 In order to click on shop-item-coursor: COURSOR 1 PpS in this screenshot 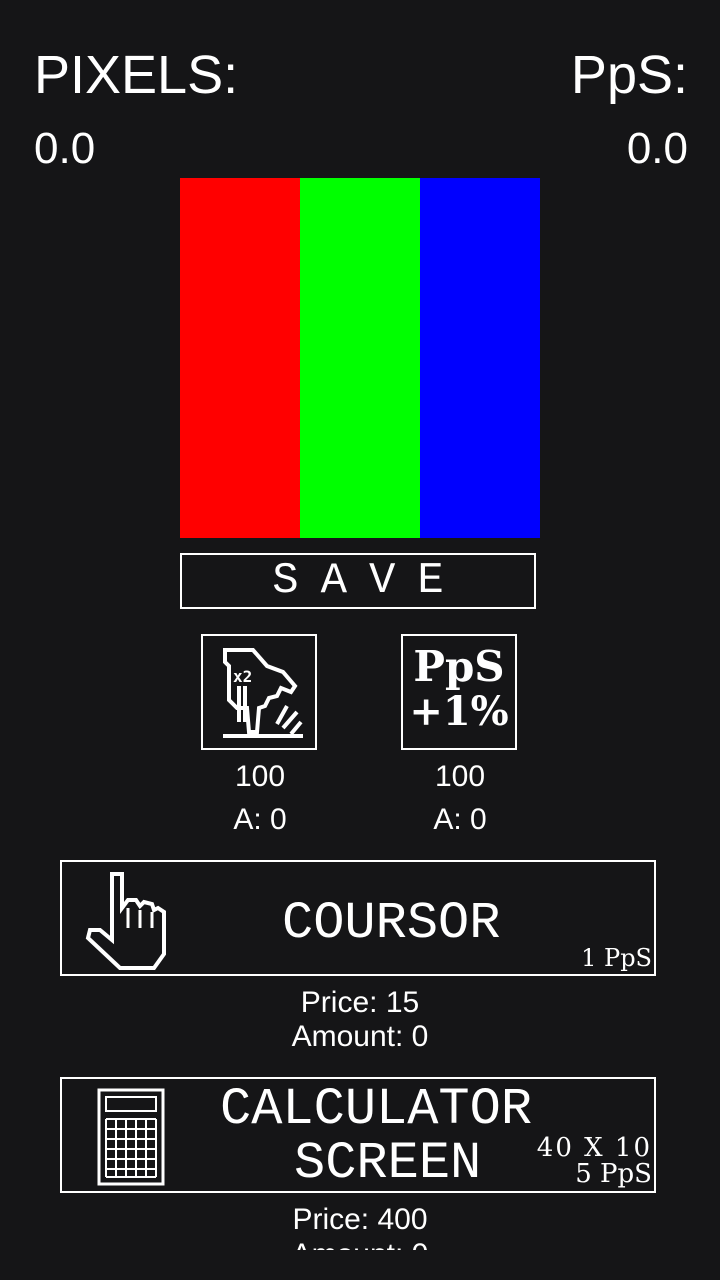, I will do `click(358, 918)`.